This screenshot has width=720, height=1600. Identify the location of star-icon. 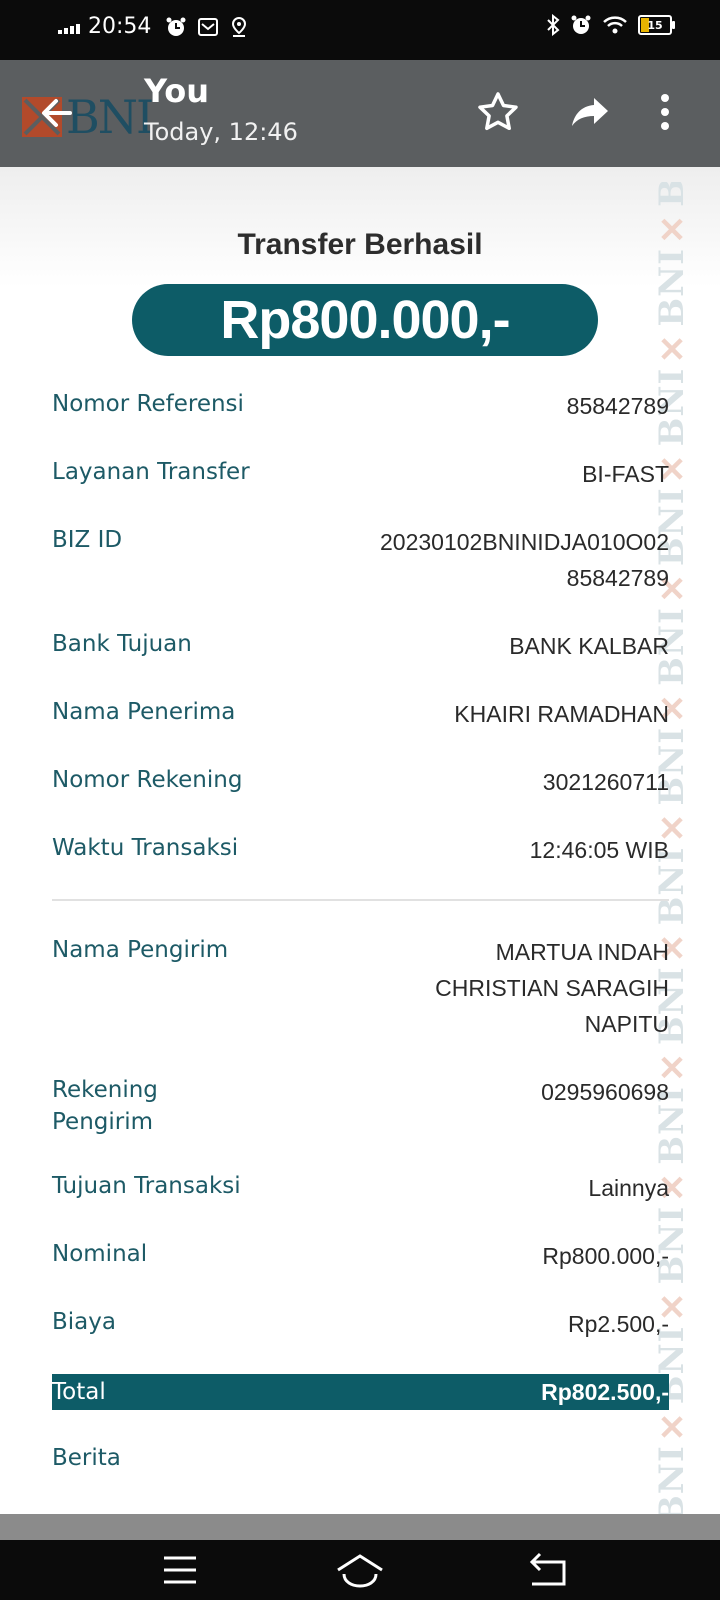
(498, 111).